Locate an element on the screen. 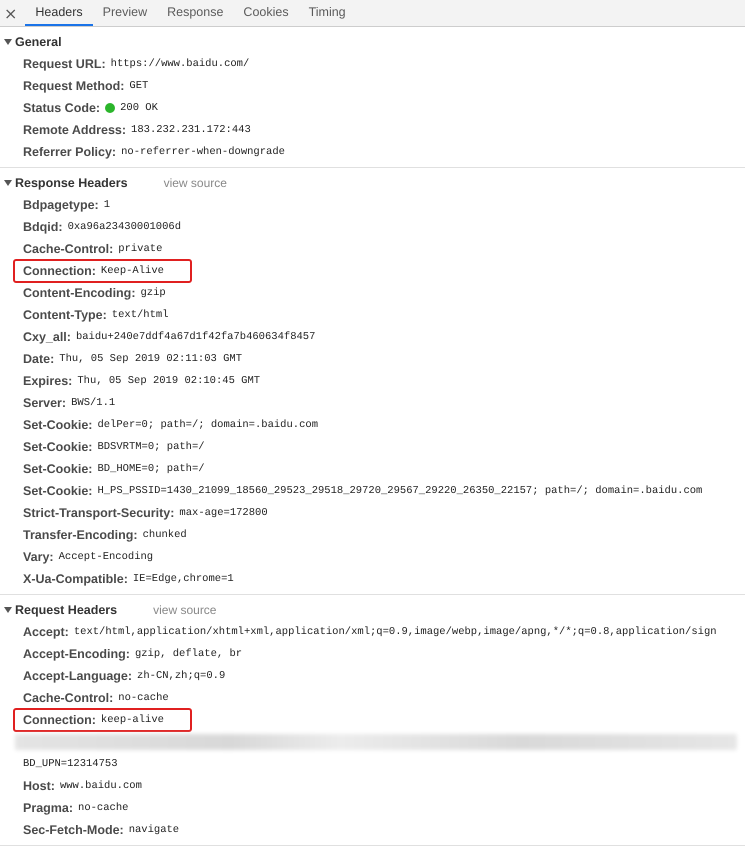  header-name: Bdqid: is located at coordinates (43, 227).